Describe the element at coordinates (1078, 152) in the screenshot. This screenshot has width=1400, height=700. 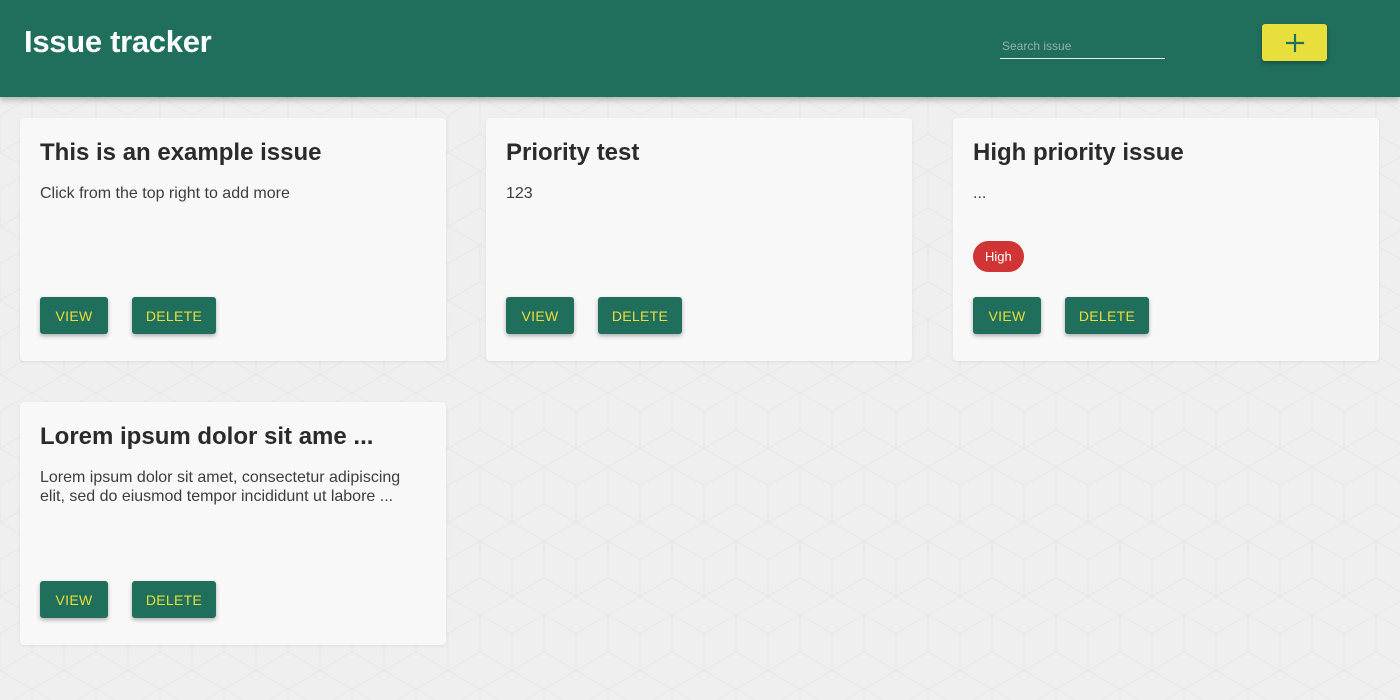
I see `issue-title: High priority issue` at that location.